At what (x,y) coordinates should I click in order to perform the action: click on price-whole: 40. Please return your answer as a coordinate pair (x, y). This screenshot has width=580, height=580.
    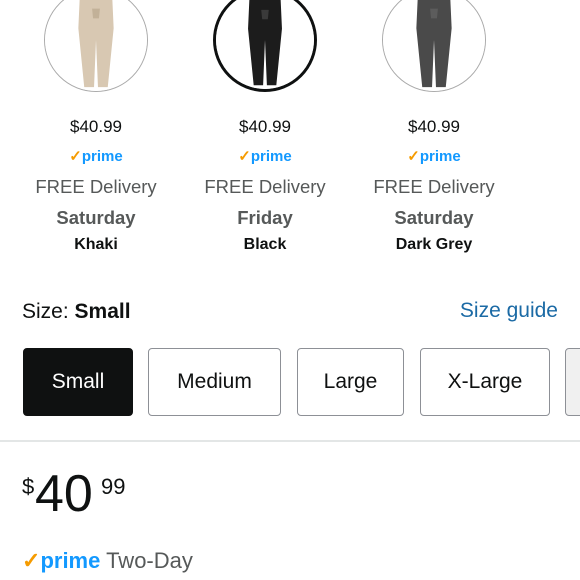
    Looking at the image, I should click on (64, 494).